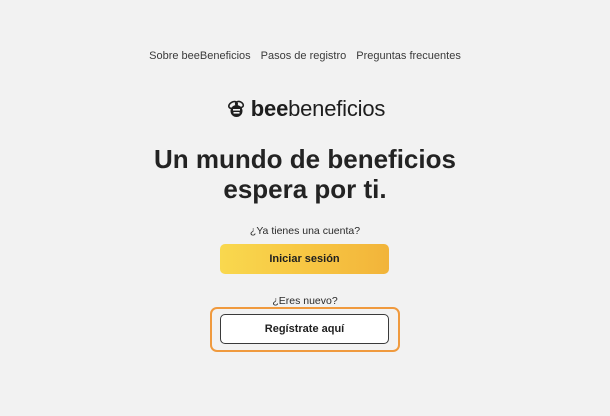 This screenshot has width=610, height=416. I want to click on brand-logo: beebeneficios, so click(305, 109).